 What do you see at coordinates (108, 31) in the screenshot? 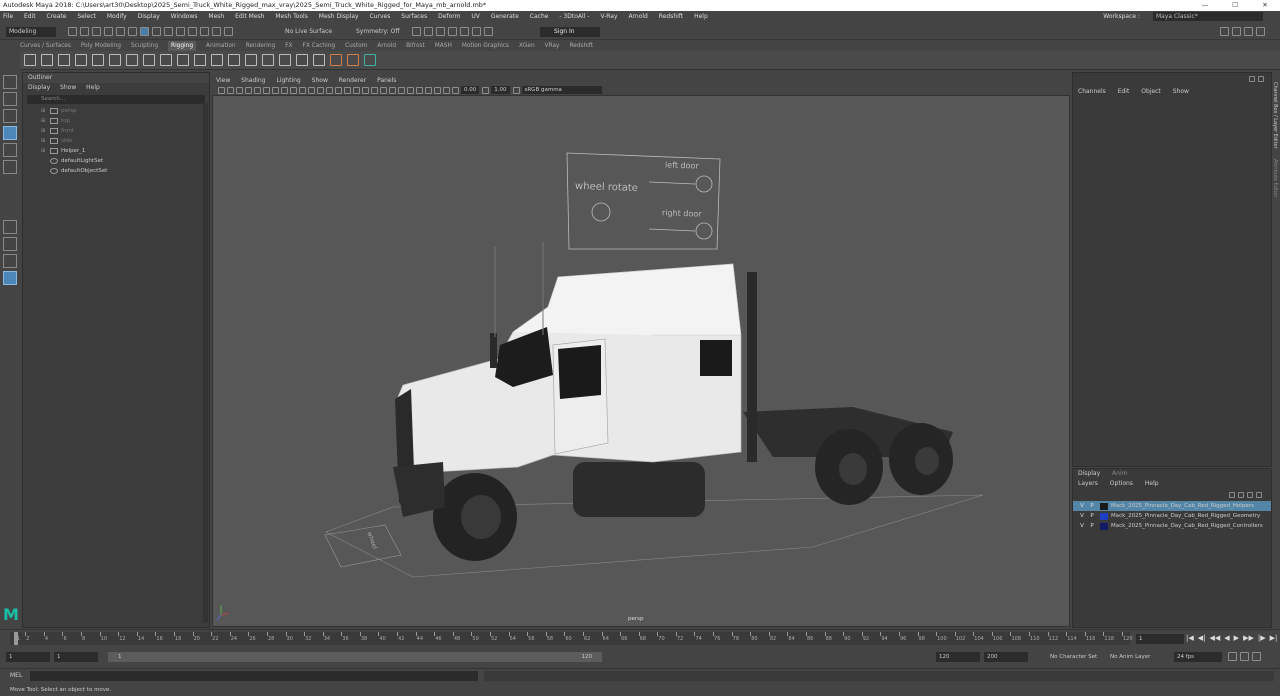
I see `undo-icon` at bounding box center [108, 31].